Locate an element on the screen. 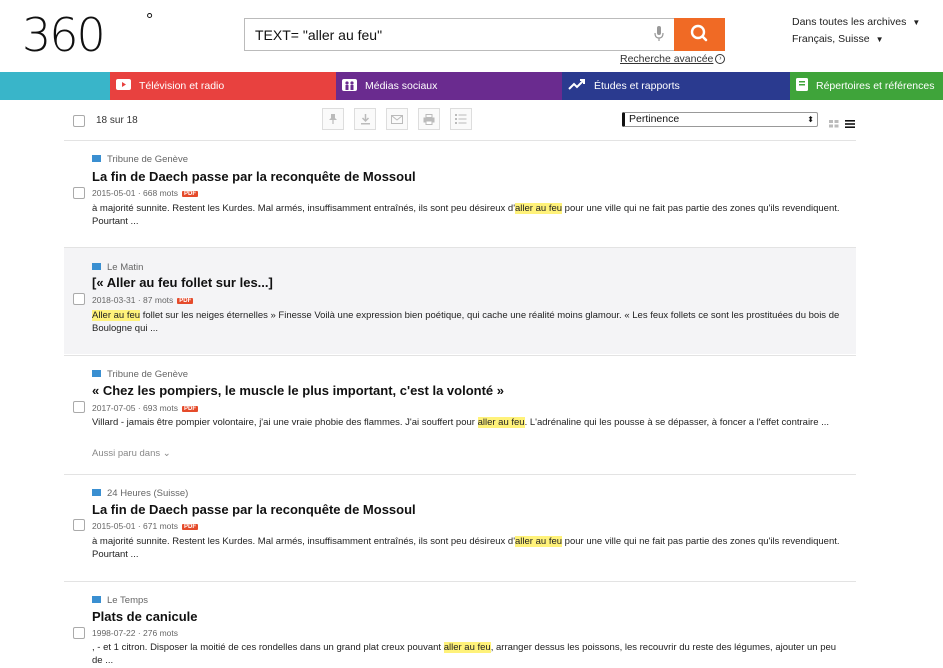  search-box is located at coordinates (459, 34).